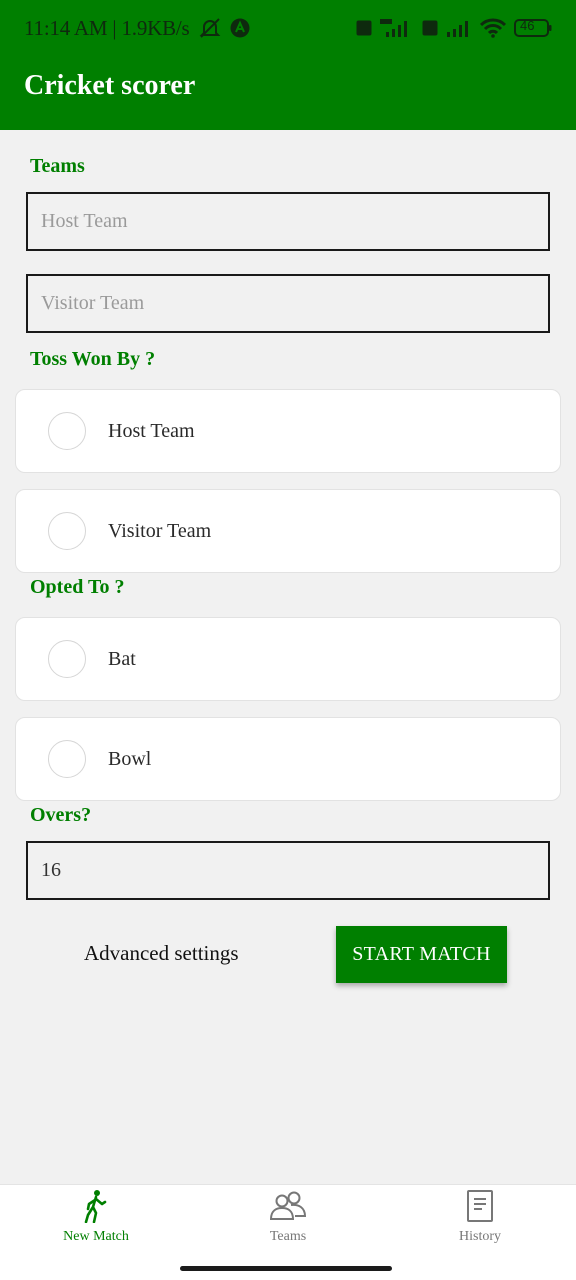 The width and height of the screenshot is (576, 1280). I want to click on opted-to-label: Opted To ?, so click(77, 587).